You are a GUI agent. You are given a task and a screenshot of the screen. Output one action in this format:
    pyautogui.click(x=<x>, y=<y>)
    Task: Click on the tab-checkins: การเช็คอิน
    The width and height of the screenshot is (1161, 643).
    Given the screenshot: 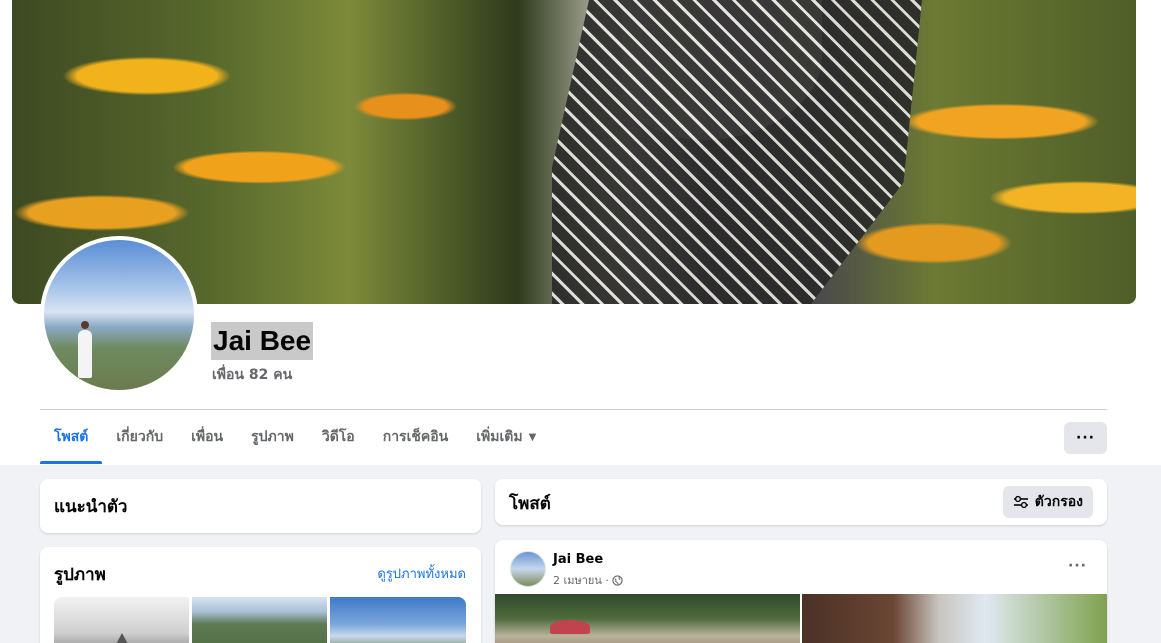 What is the action you would take?
    pyautogui.click(x=416, y=437)
    